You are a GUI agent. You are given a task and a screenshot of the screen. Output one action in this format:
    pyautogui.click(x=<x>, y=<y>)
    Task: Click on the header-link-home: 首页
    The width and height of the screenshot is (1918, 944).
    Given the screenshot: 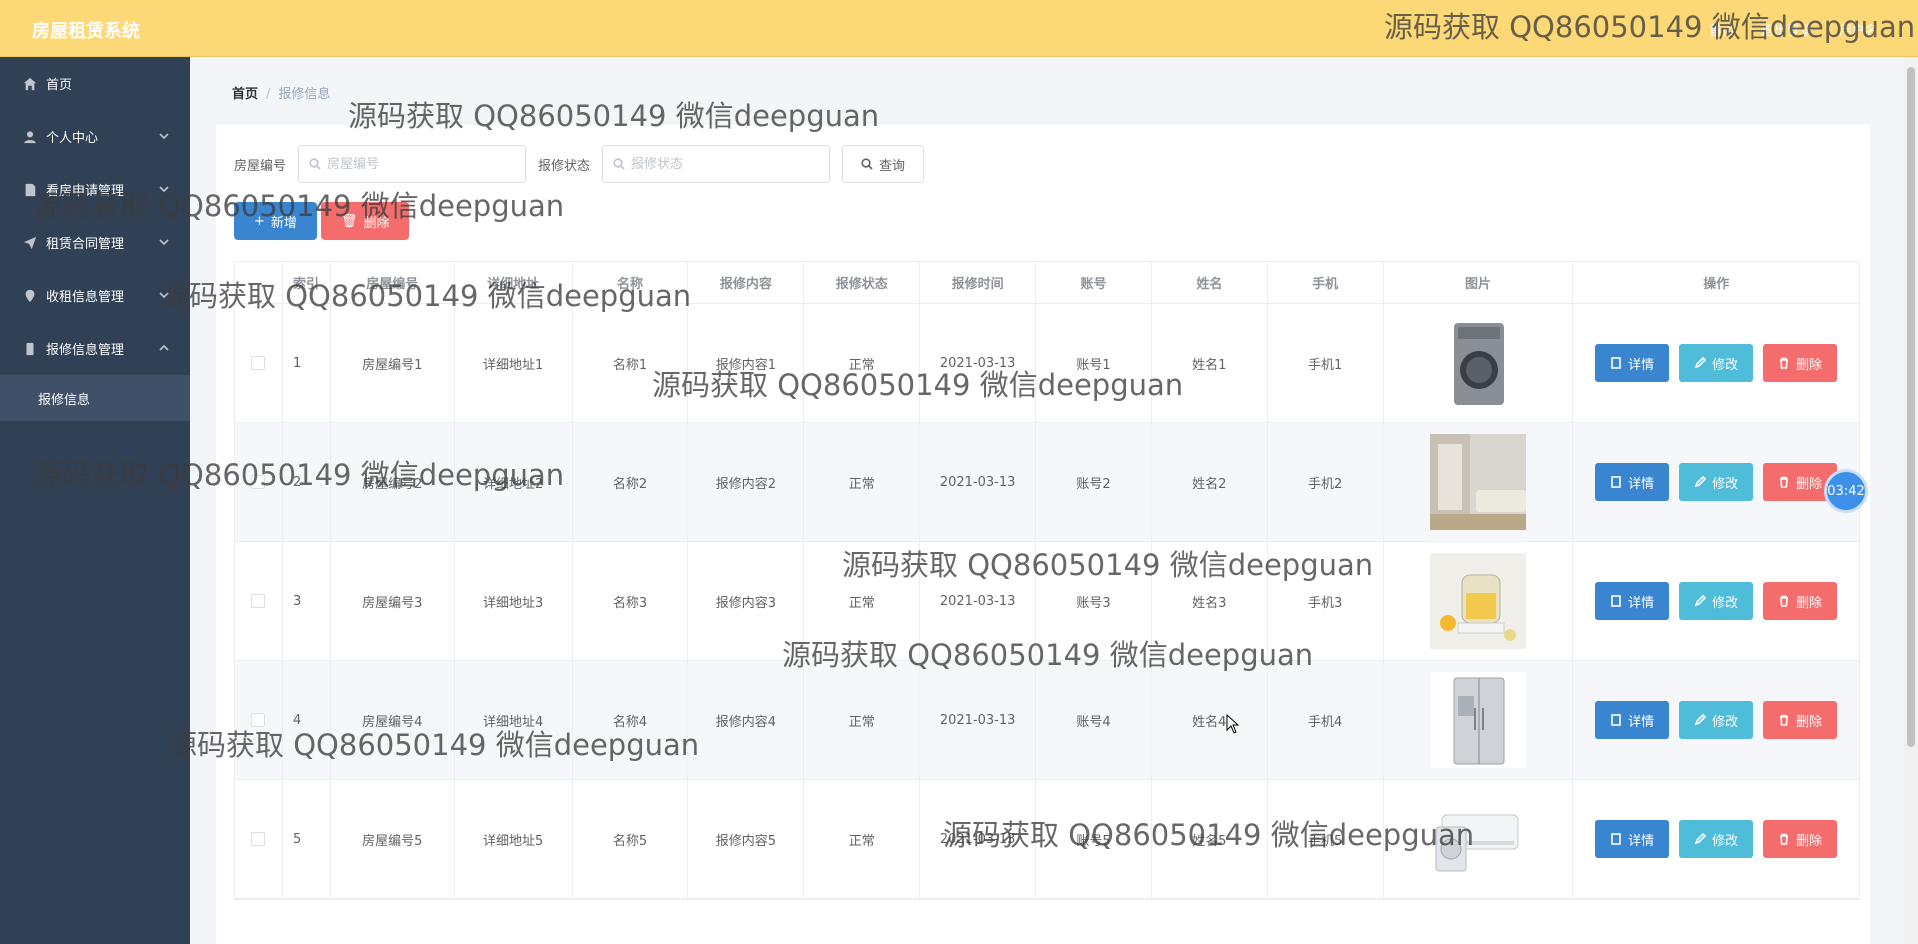 What is the action you would take?
    pyautogui.click(x=1722, y=29)
    